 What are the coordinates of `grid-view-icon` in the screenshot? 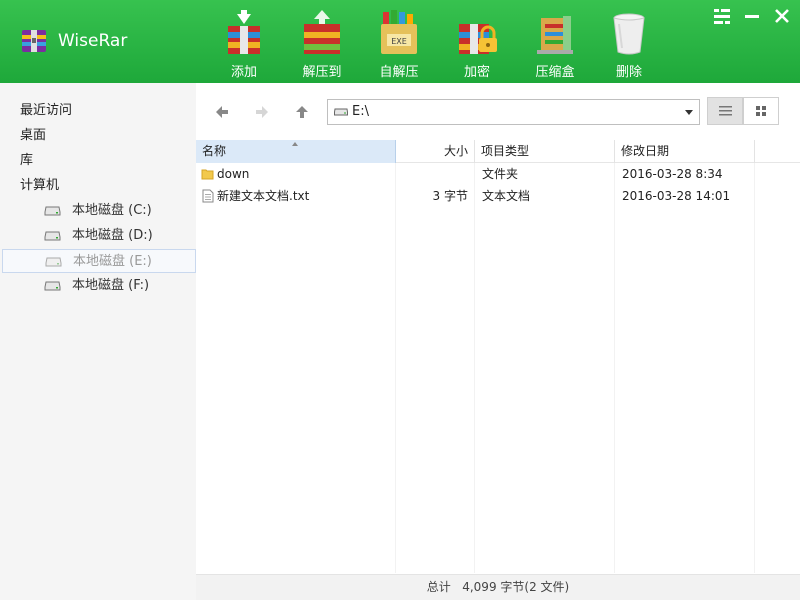 It's located at (761, 111).